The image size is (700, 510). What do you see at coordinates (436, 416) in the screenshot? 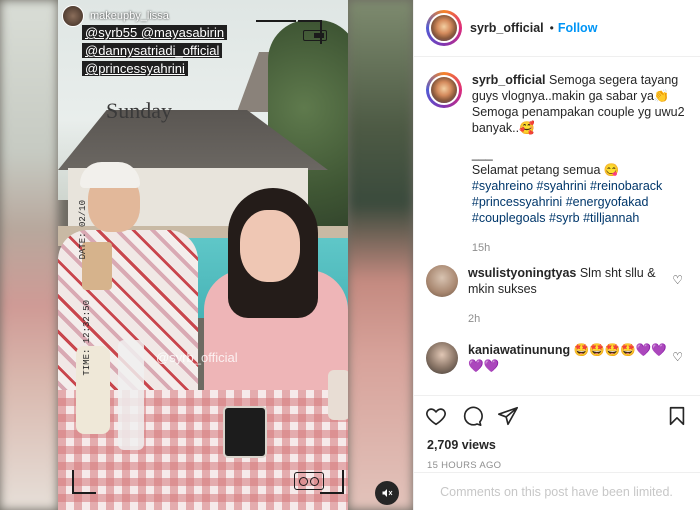
I see `heart-icon` at bounding box center [436, 416].